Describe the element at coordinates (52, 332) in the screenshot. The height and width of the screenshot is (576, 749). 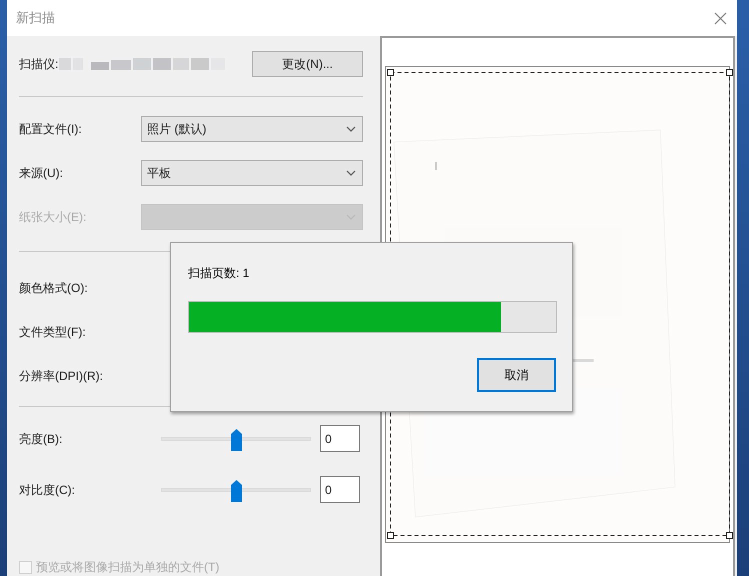
I see `field-label: 文件类型(F):` at that location.